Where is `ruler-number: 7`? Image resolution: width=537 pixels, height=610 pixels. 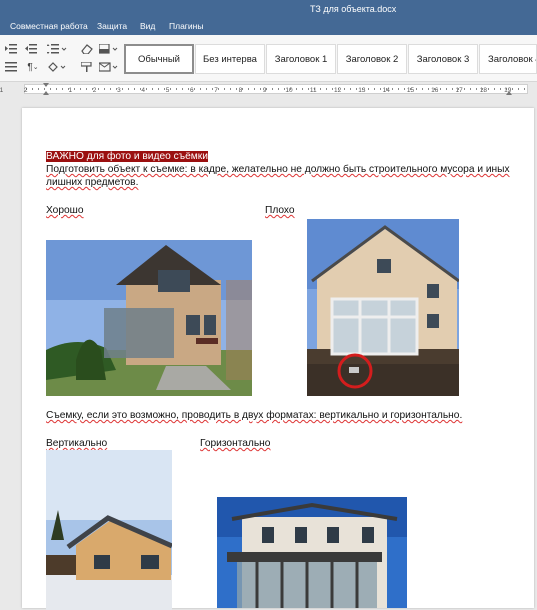 ruler-number: 7 is located at coordinates (216, 90).